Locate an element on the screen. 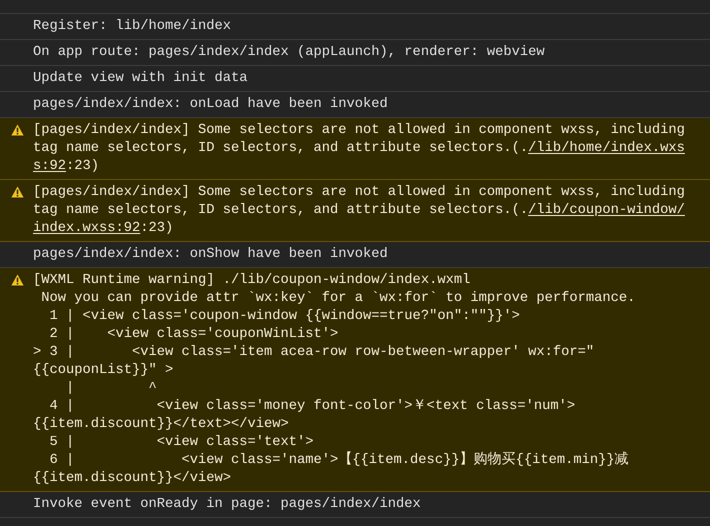 This screenshot has width=710, height=526. log-text: Update view with init data is located at coordinates (140, 78).